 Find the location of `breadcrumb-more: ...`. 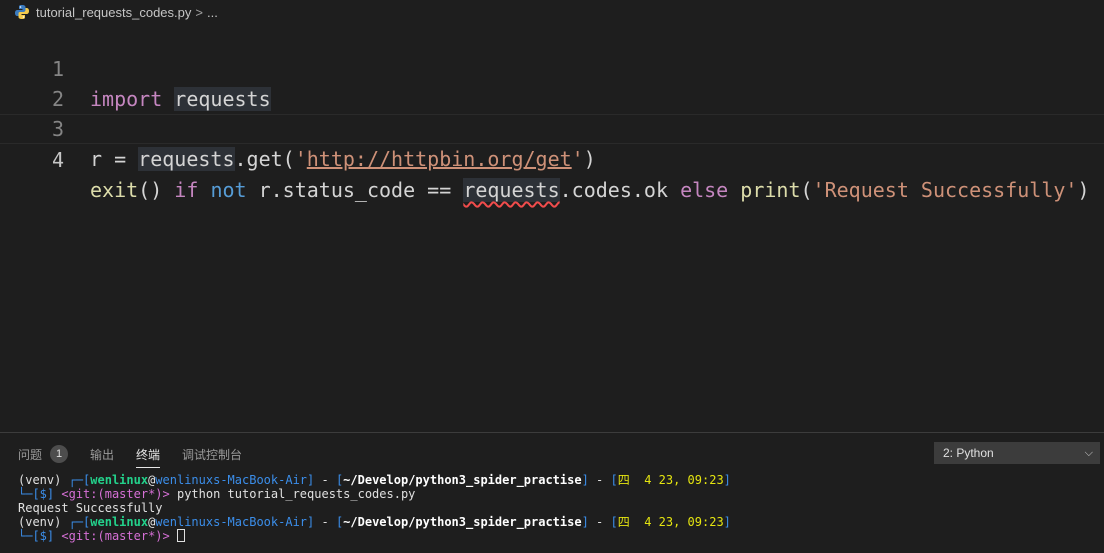

breadcrumb-more: ... is located at coordinates (212, 12).